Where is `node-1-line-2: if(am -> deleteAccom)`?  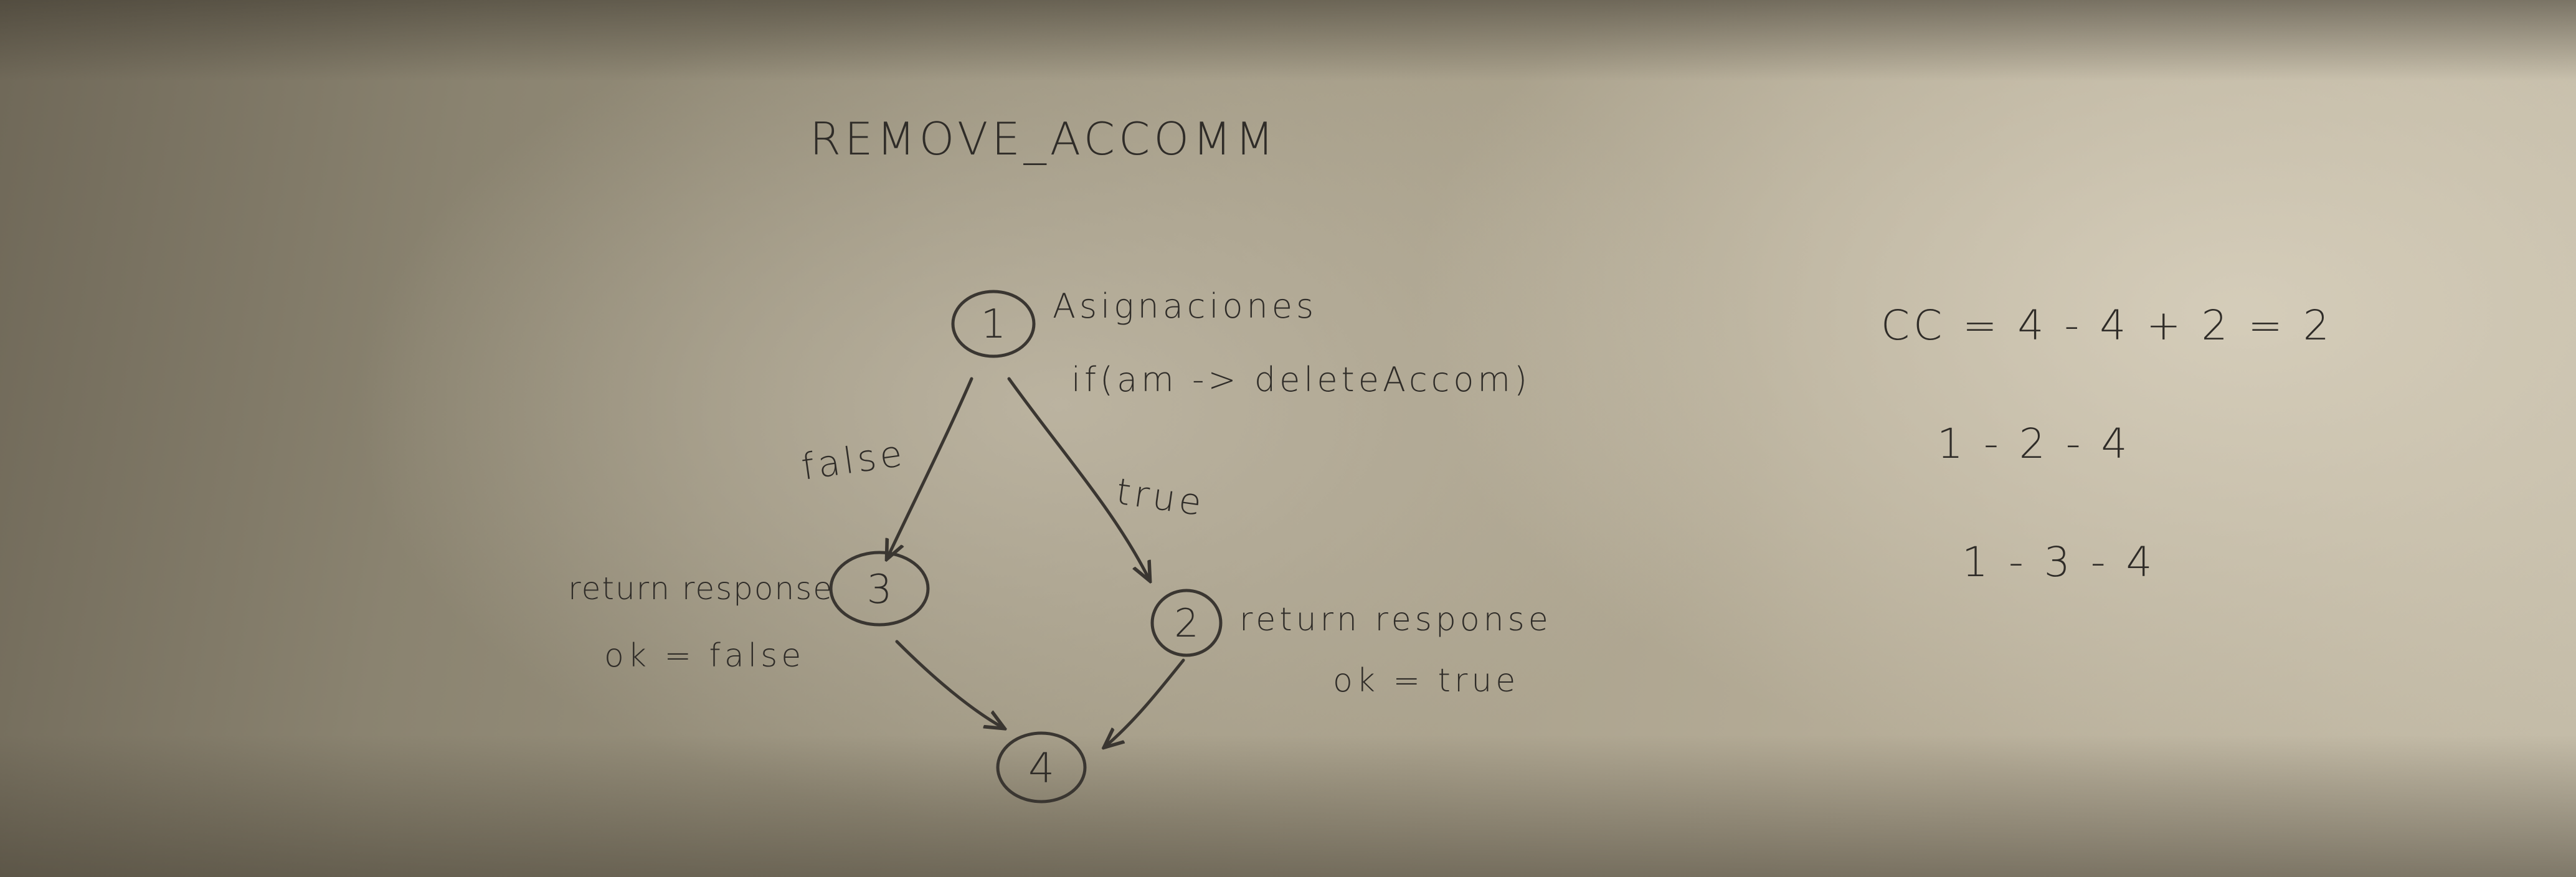 node-1-line-2: if(am -> deleteAccom) is located at coordinates (1301, 380).